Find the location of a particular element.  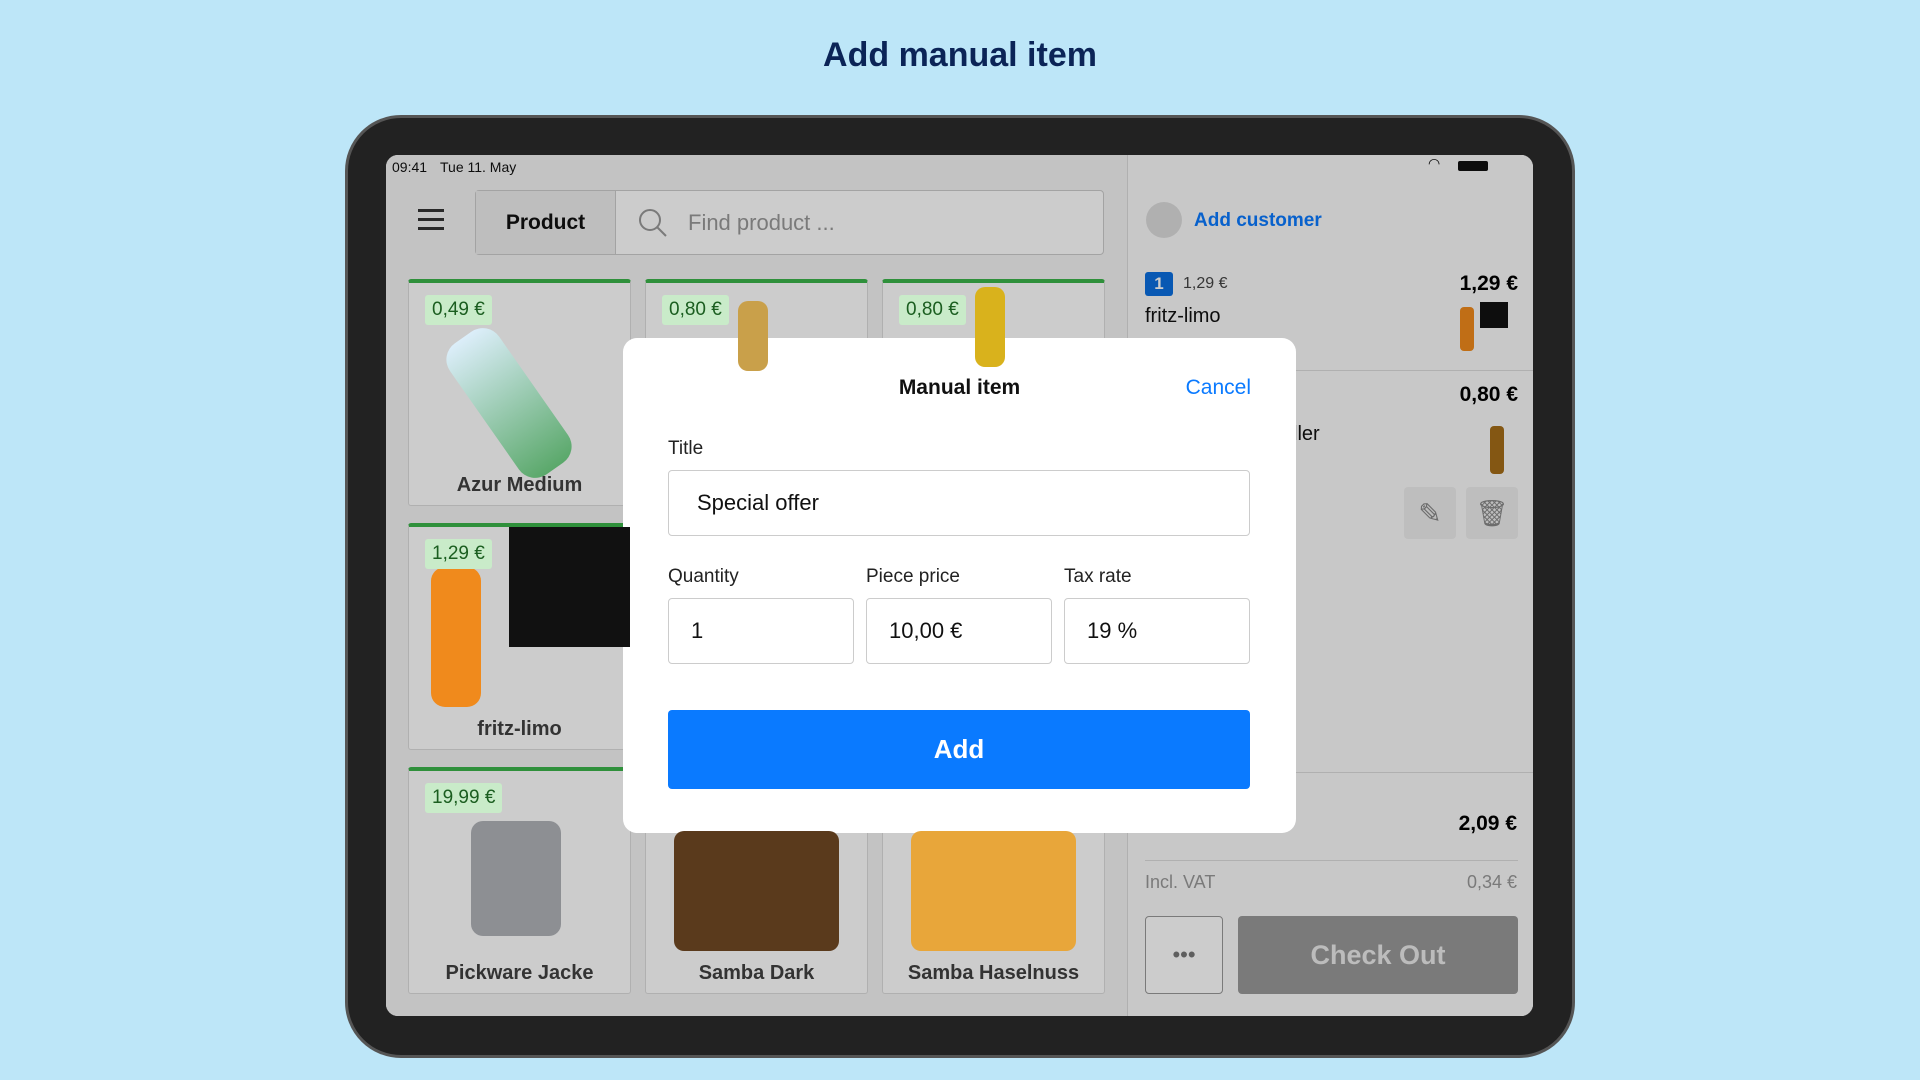

title-label: Title is located at coordinates (686, 448).